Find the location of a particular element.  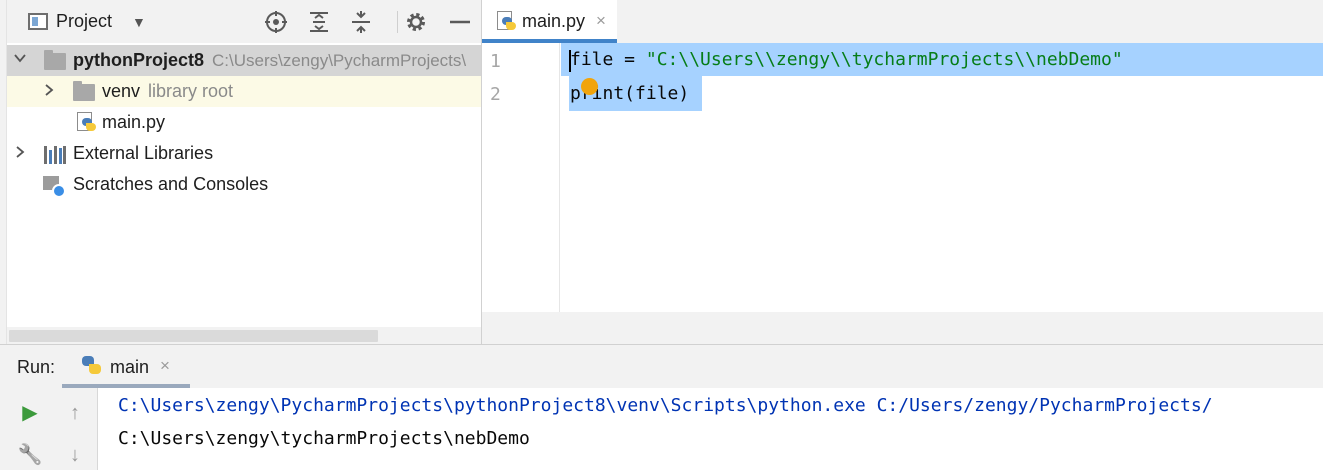

scrollbar-thumb is located at coordinates (193, 336).